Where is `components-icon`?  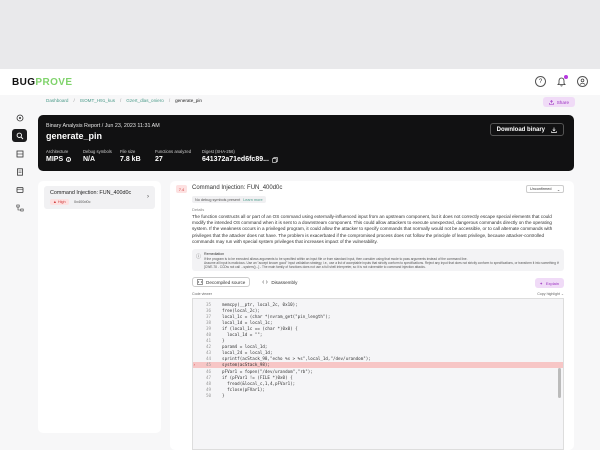 components-icon is located at coordinates (19, 153).